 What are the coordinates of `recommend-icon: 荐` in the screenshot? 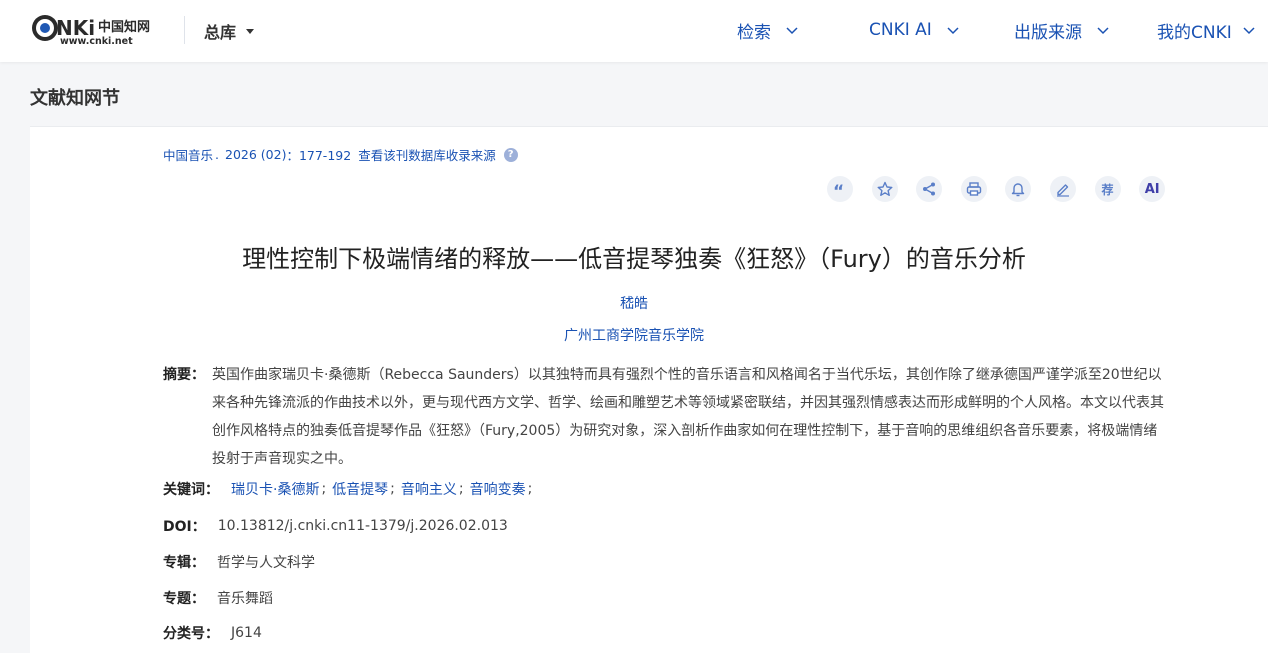 It's located at (1107, 189).